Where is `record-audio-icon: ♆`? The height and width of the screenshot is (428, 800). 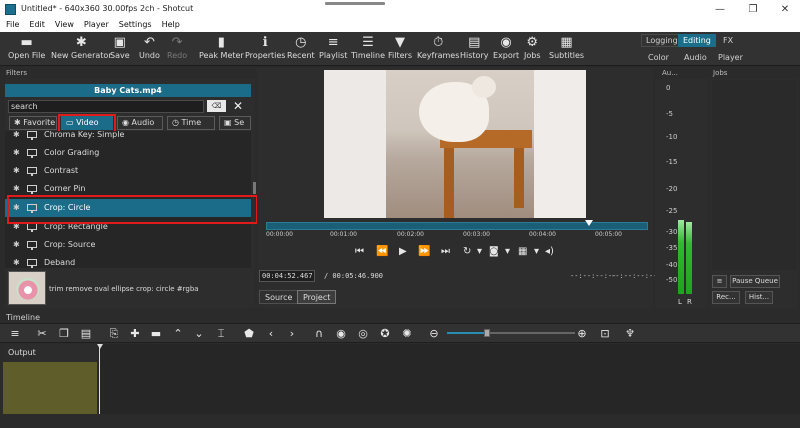
record-audio-icon: ♆ is located at coordinates (630, 334).